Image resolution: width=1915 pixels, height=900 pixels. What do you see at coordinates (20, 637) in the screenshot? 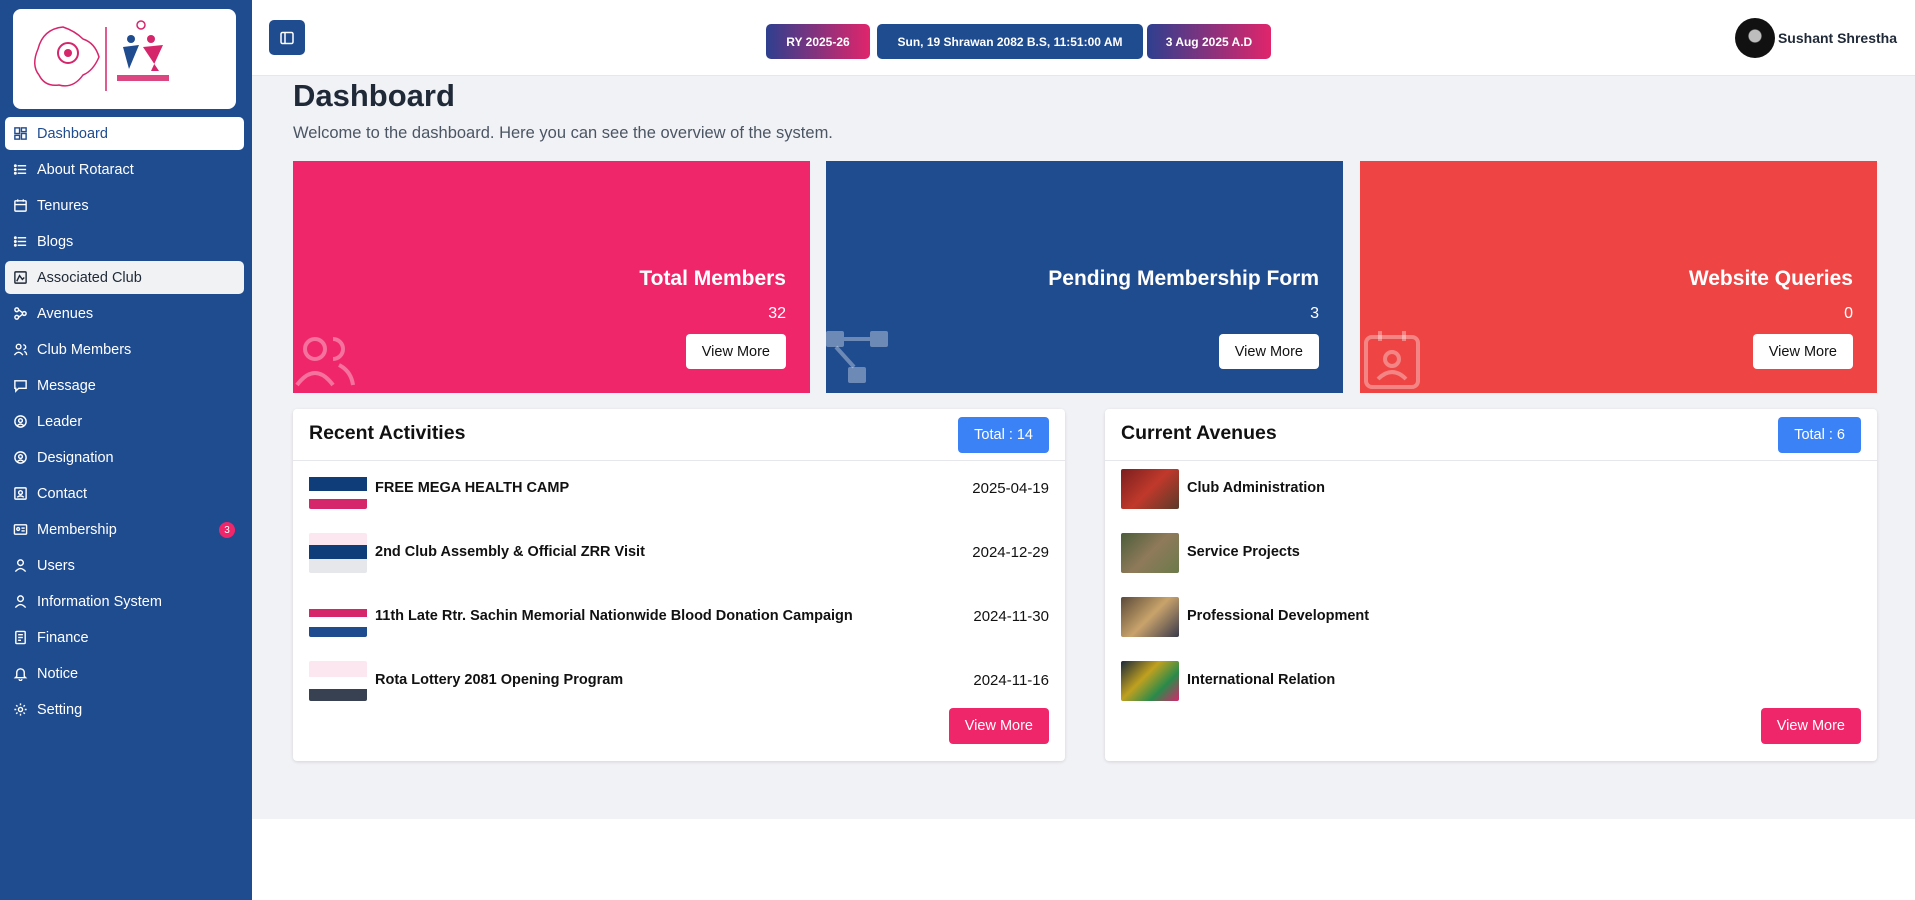
I see `finance-icon` at bounding box center [20, 637].